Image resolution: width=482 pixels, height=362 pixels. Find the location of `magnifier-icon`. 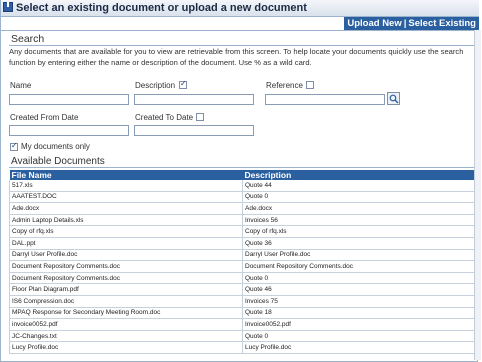

magnifier-icon is located at coordinates (394, 99).